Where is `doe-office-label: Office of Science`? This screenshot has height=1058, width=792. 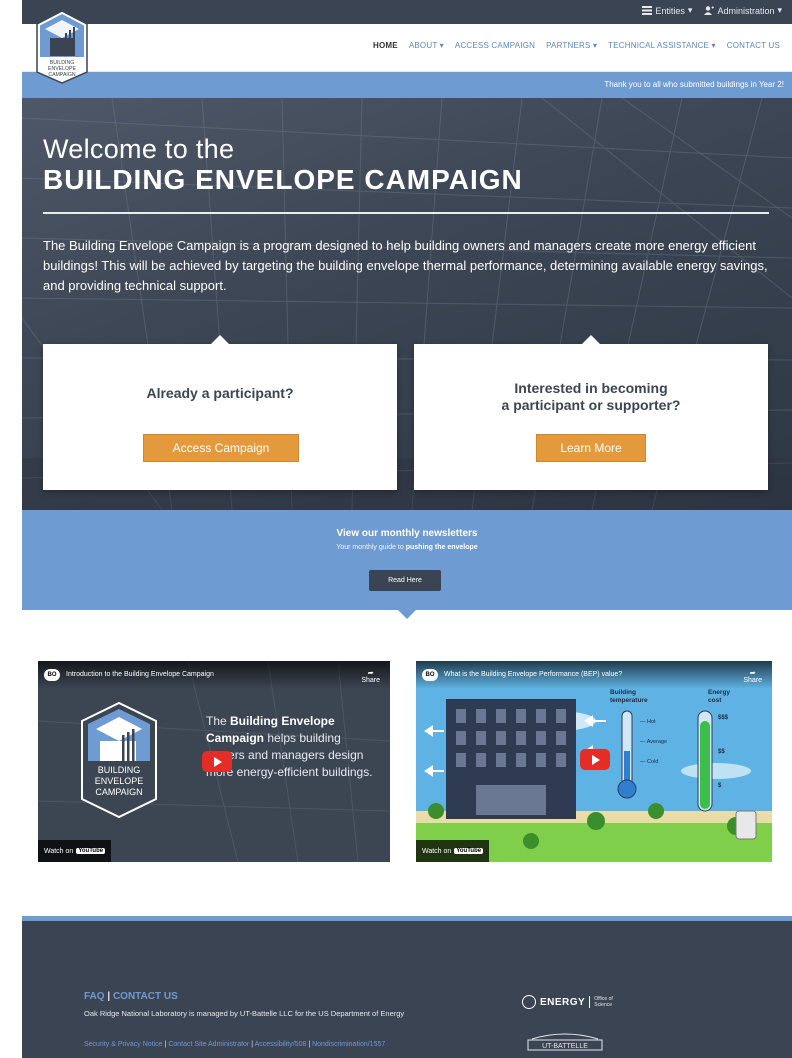
doe-office-label: Office of Science is located at coordinates (604, 1002).